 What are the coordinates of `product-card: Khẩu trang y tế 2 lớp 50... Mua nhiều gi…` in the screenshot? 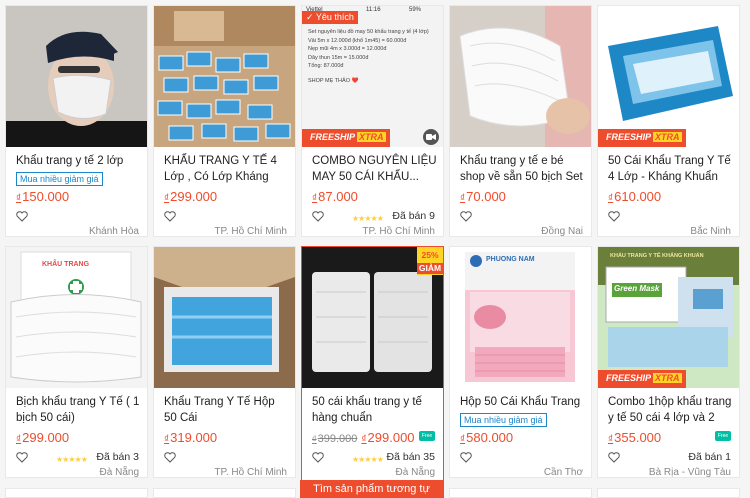 It's located at (76, 121).